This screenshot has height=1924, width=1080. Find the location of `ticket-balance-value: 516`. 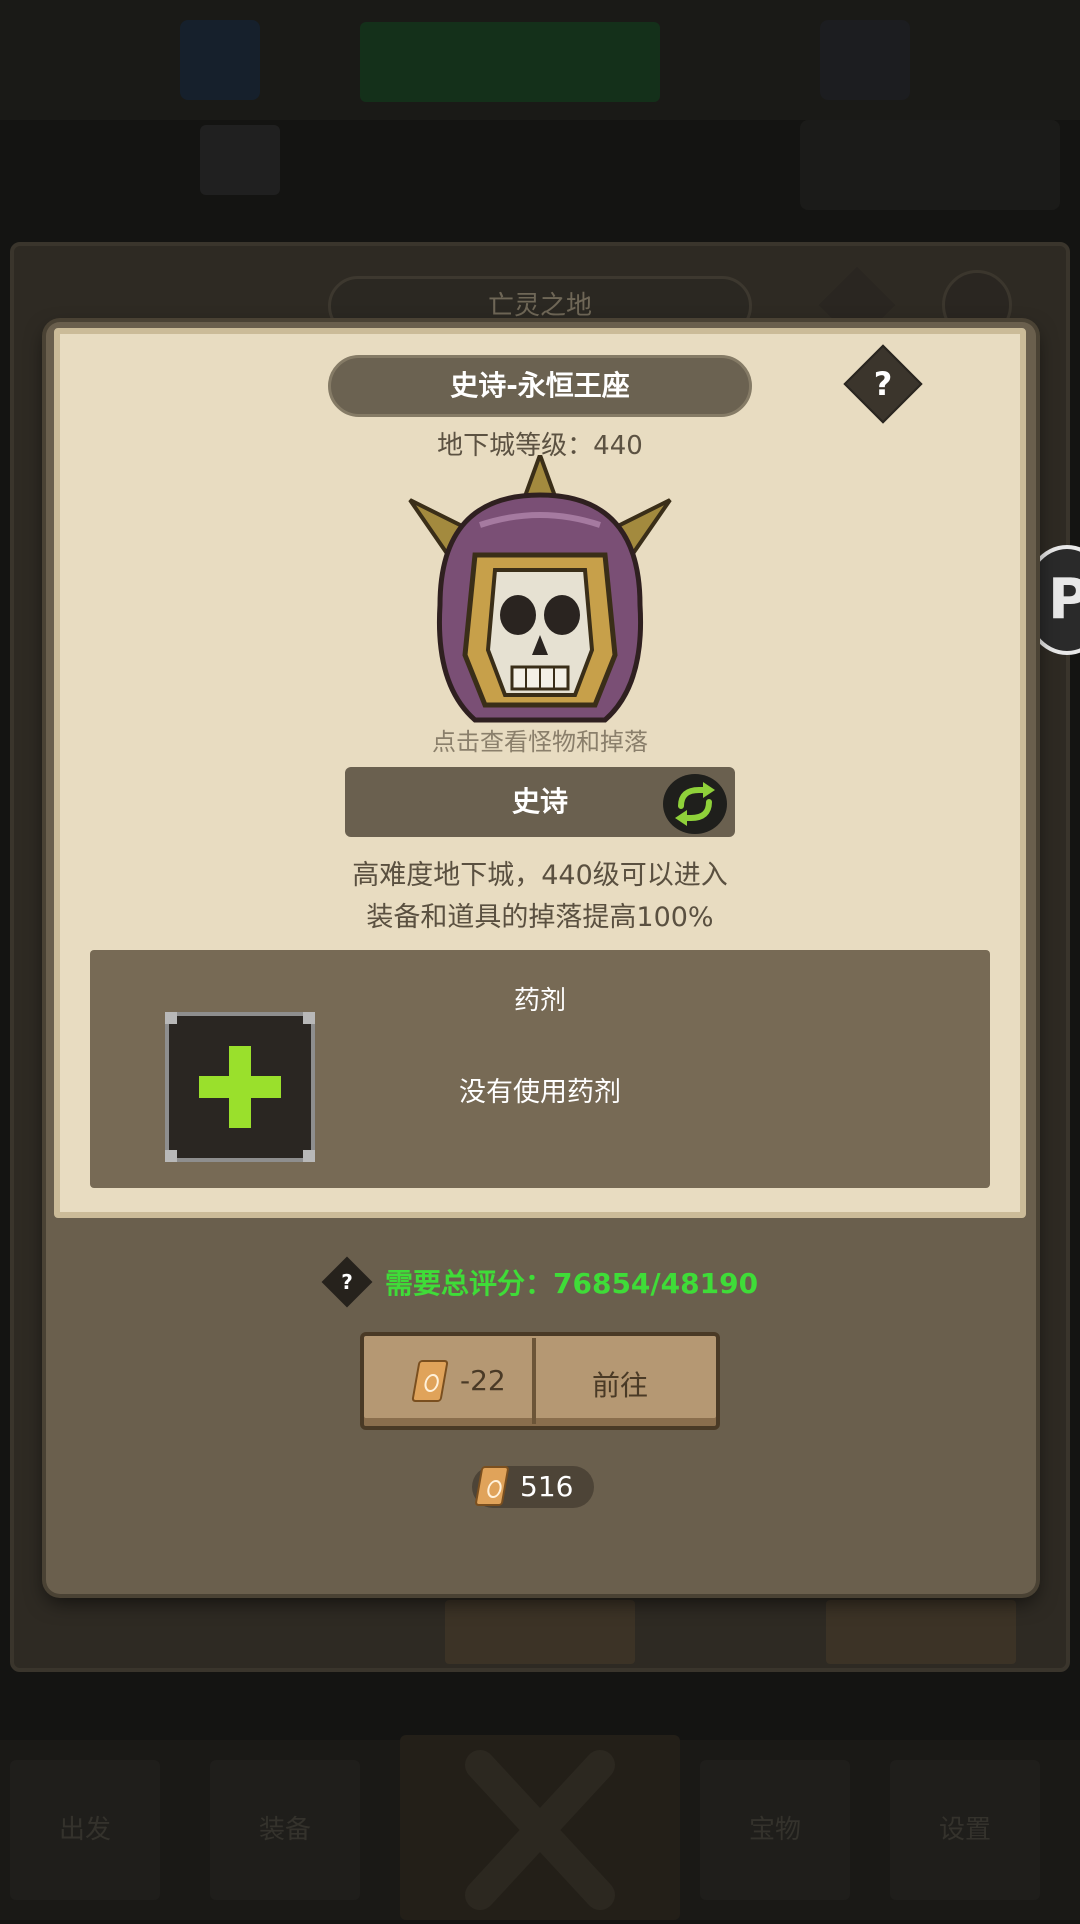

ticket-balance-value: 516 is located at coordinates (547, 1486).